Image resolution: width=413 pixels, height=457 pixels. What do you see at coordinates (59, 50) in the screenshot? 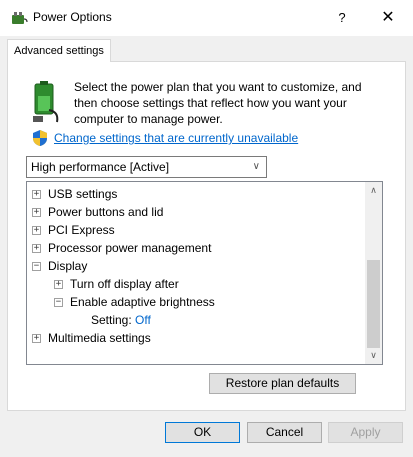
I see `tab-advanced-settings: Advanced settings` at bounding box center [59, 50].